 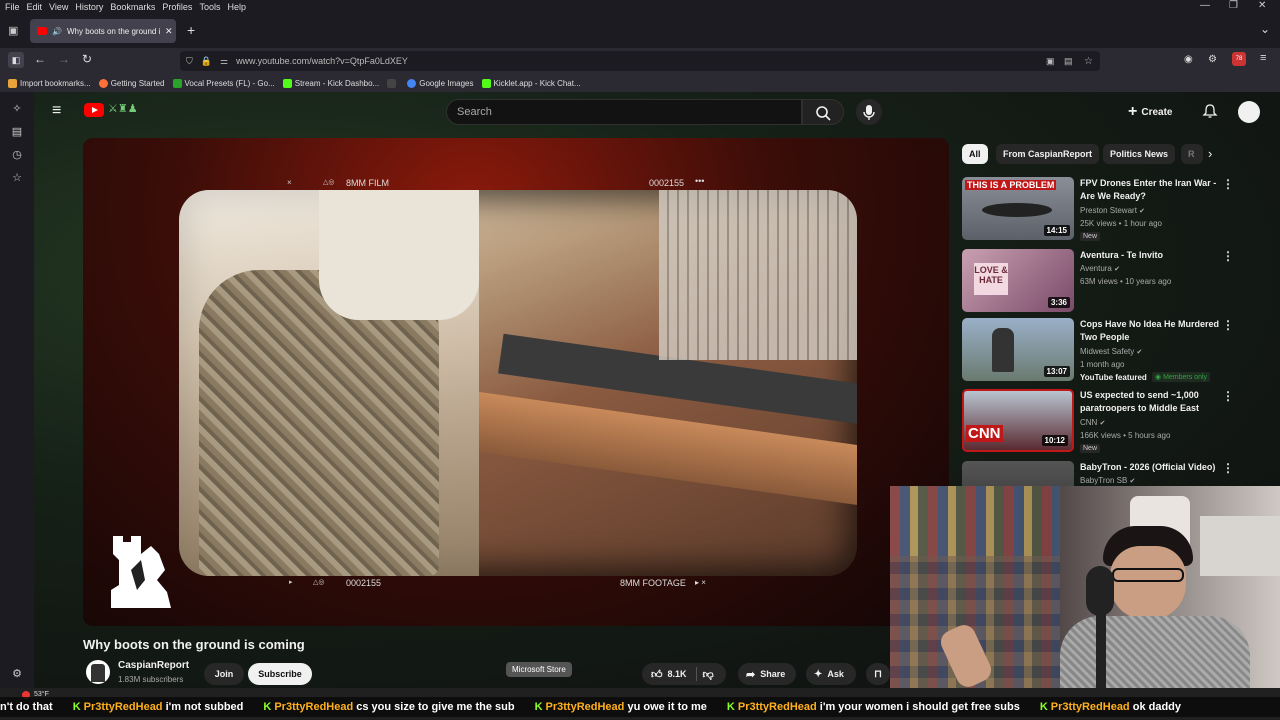 What do you see at coordinates (1018, 474) in the screenshot?
I see `video-thumbnail` at bounding box center [1018, 474].